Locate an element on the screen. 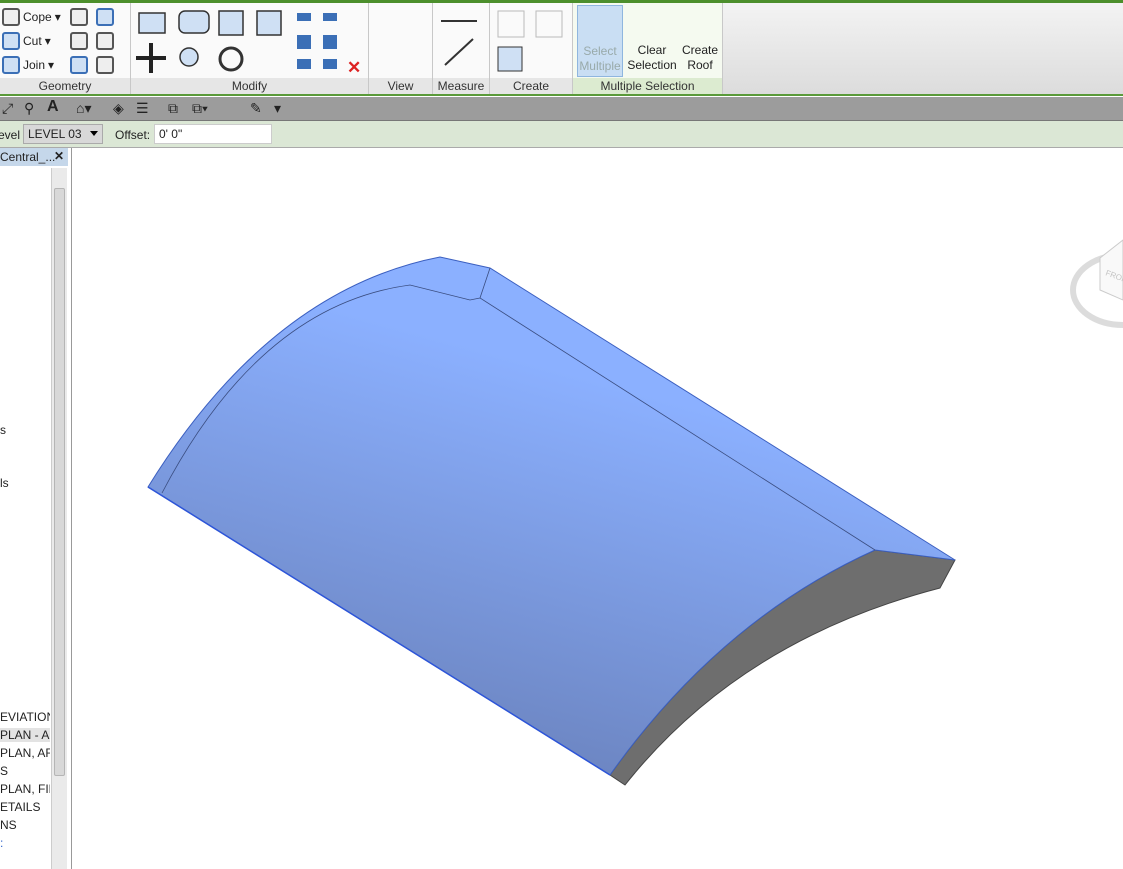 The width and height of the screenshot is (1123, 869). viewcube: FRONT is located at coordinates (1096, 283).